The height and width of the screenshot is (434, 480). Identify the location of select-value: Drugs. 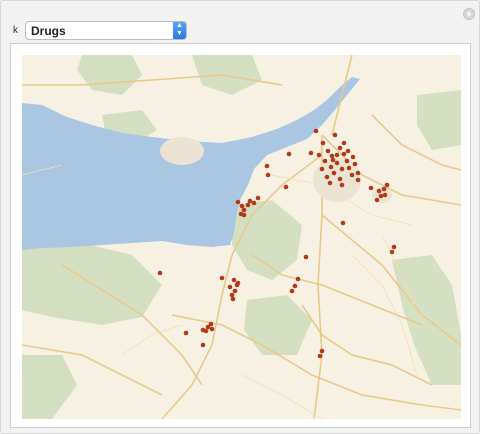
(48, 31).